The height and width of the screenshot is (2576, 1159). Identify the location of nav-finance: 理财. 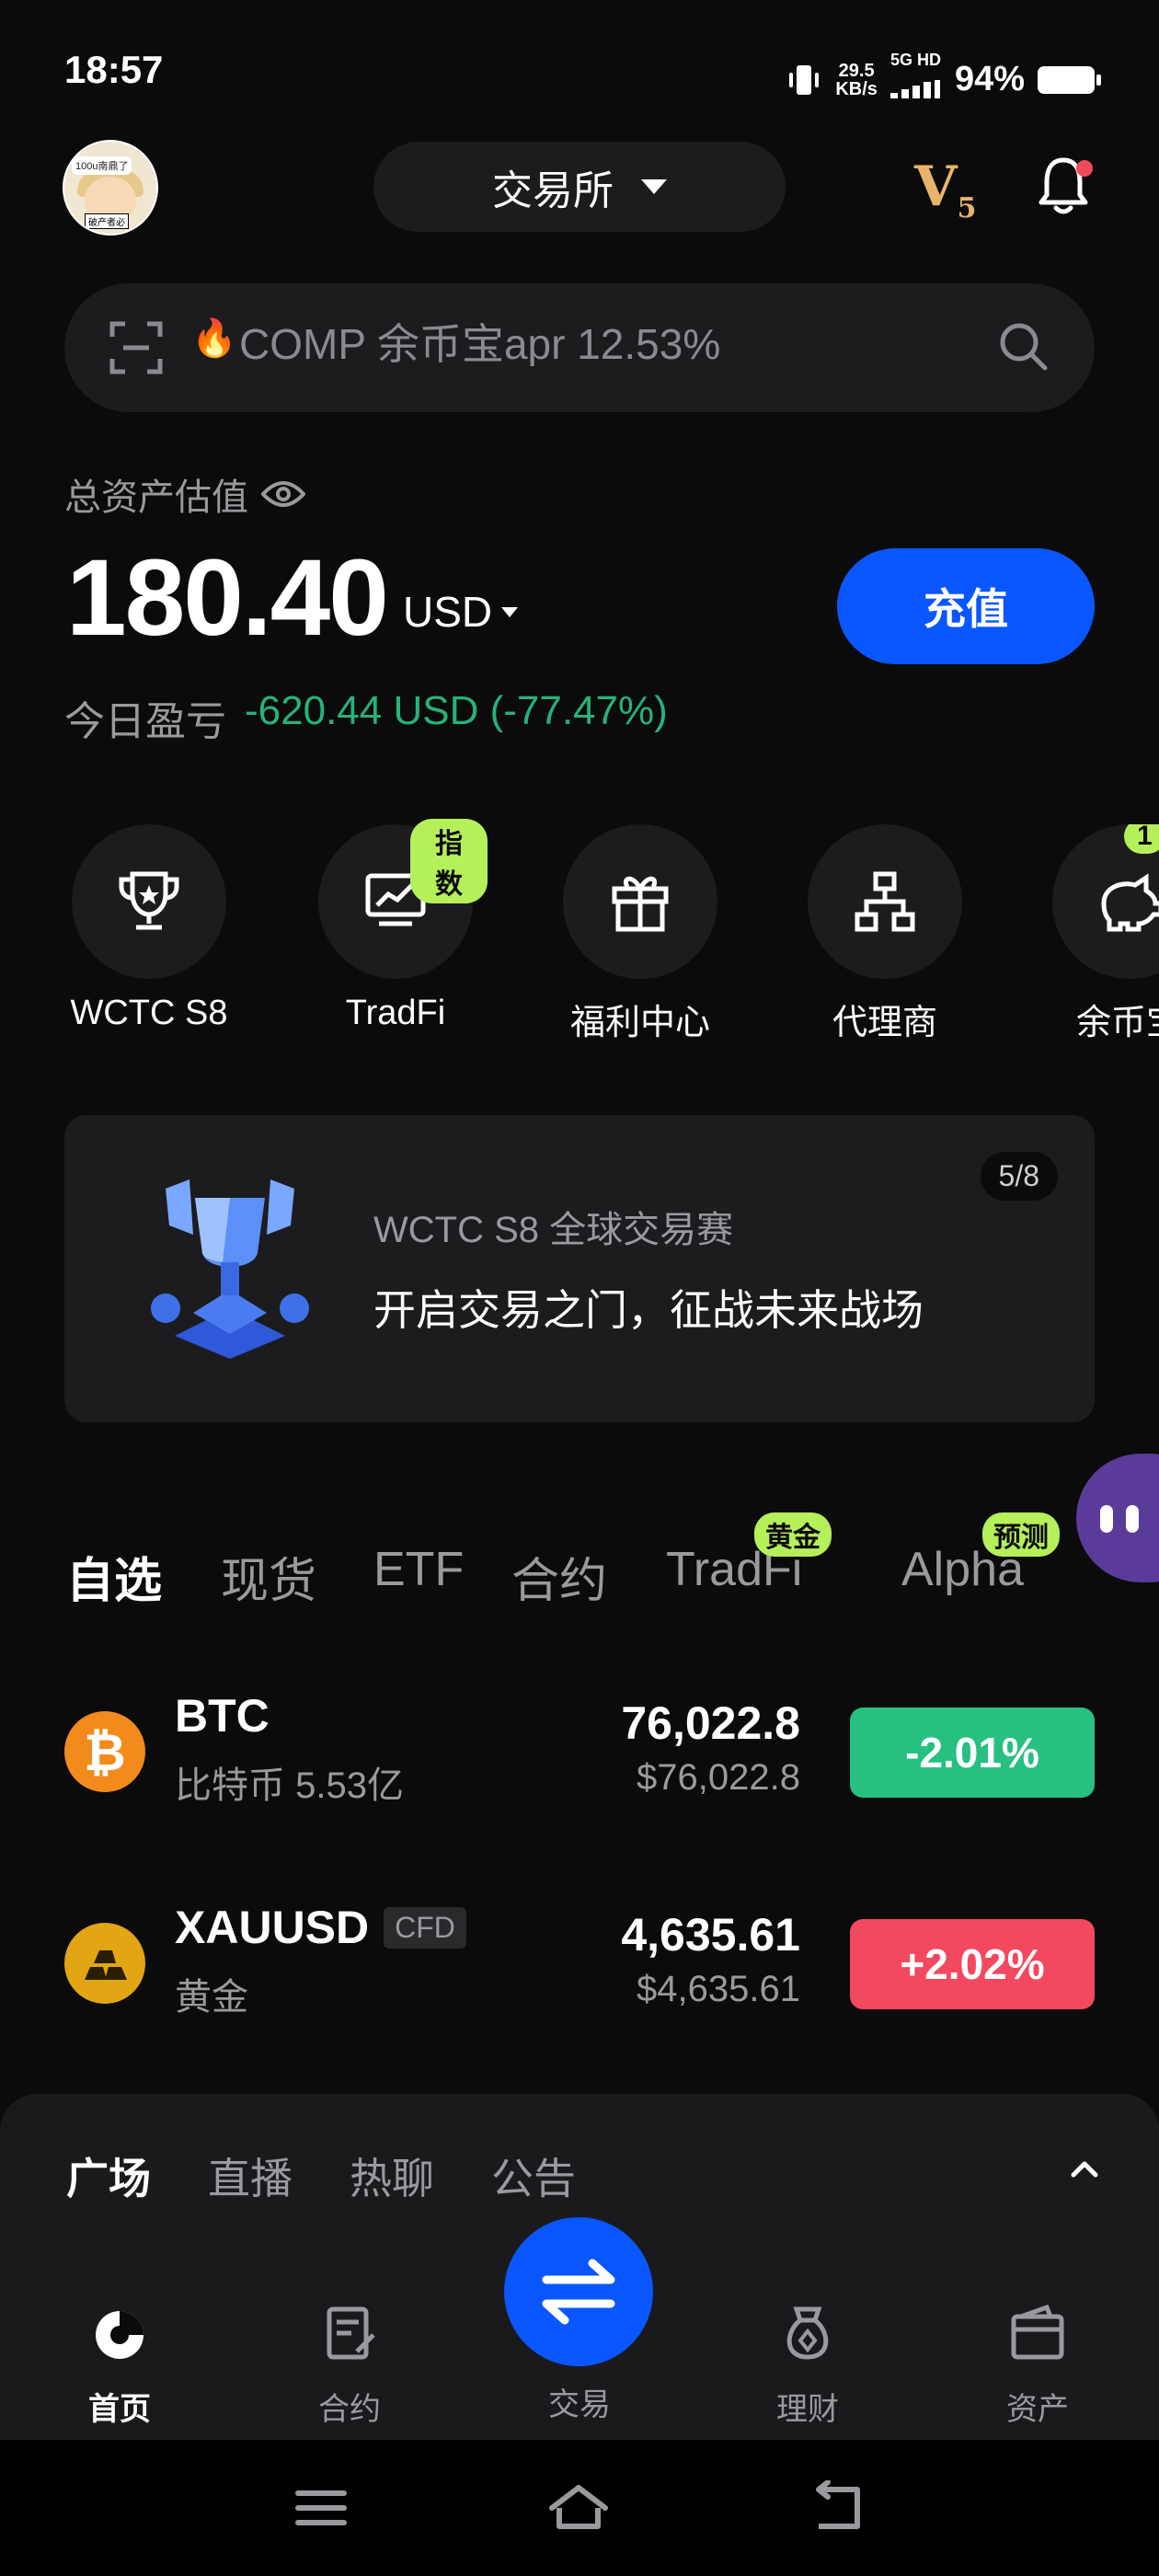
(807, 2366).